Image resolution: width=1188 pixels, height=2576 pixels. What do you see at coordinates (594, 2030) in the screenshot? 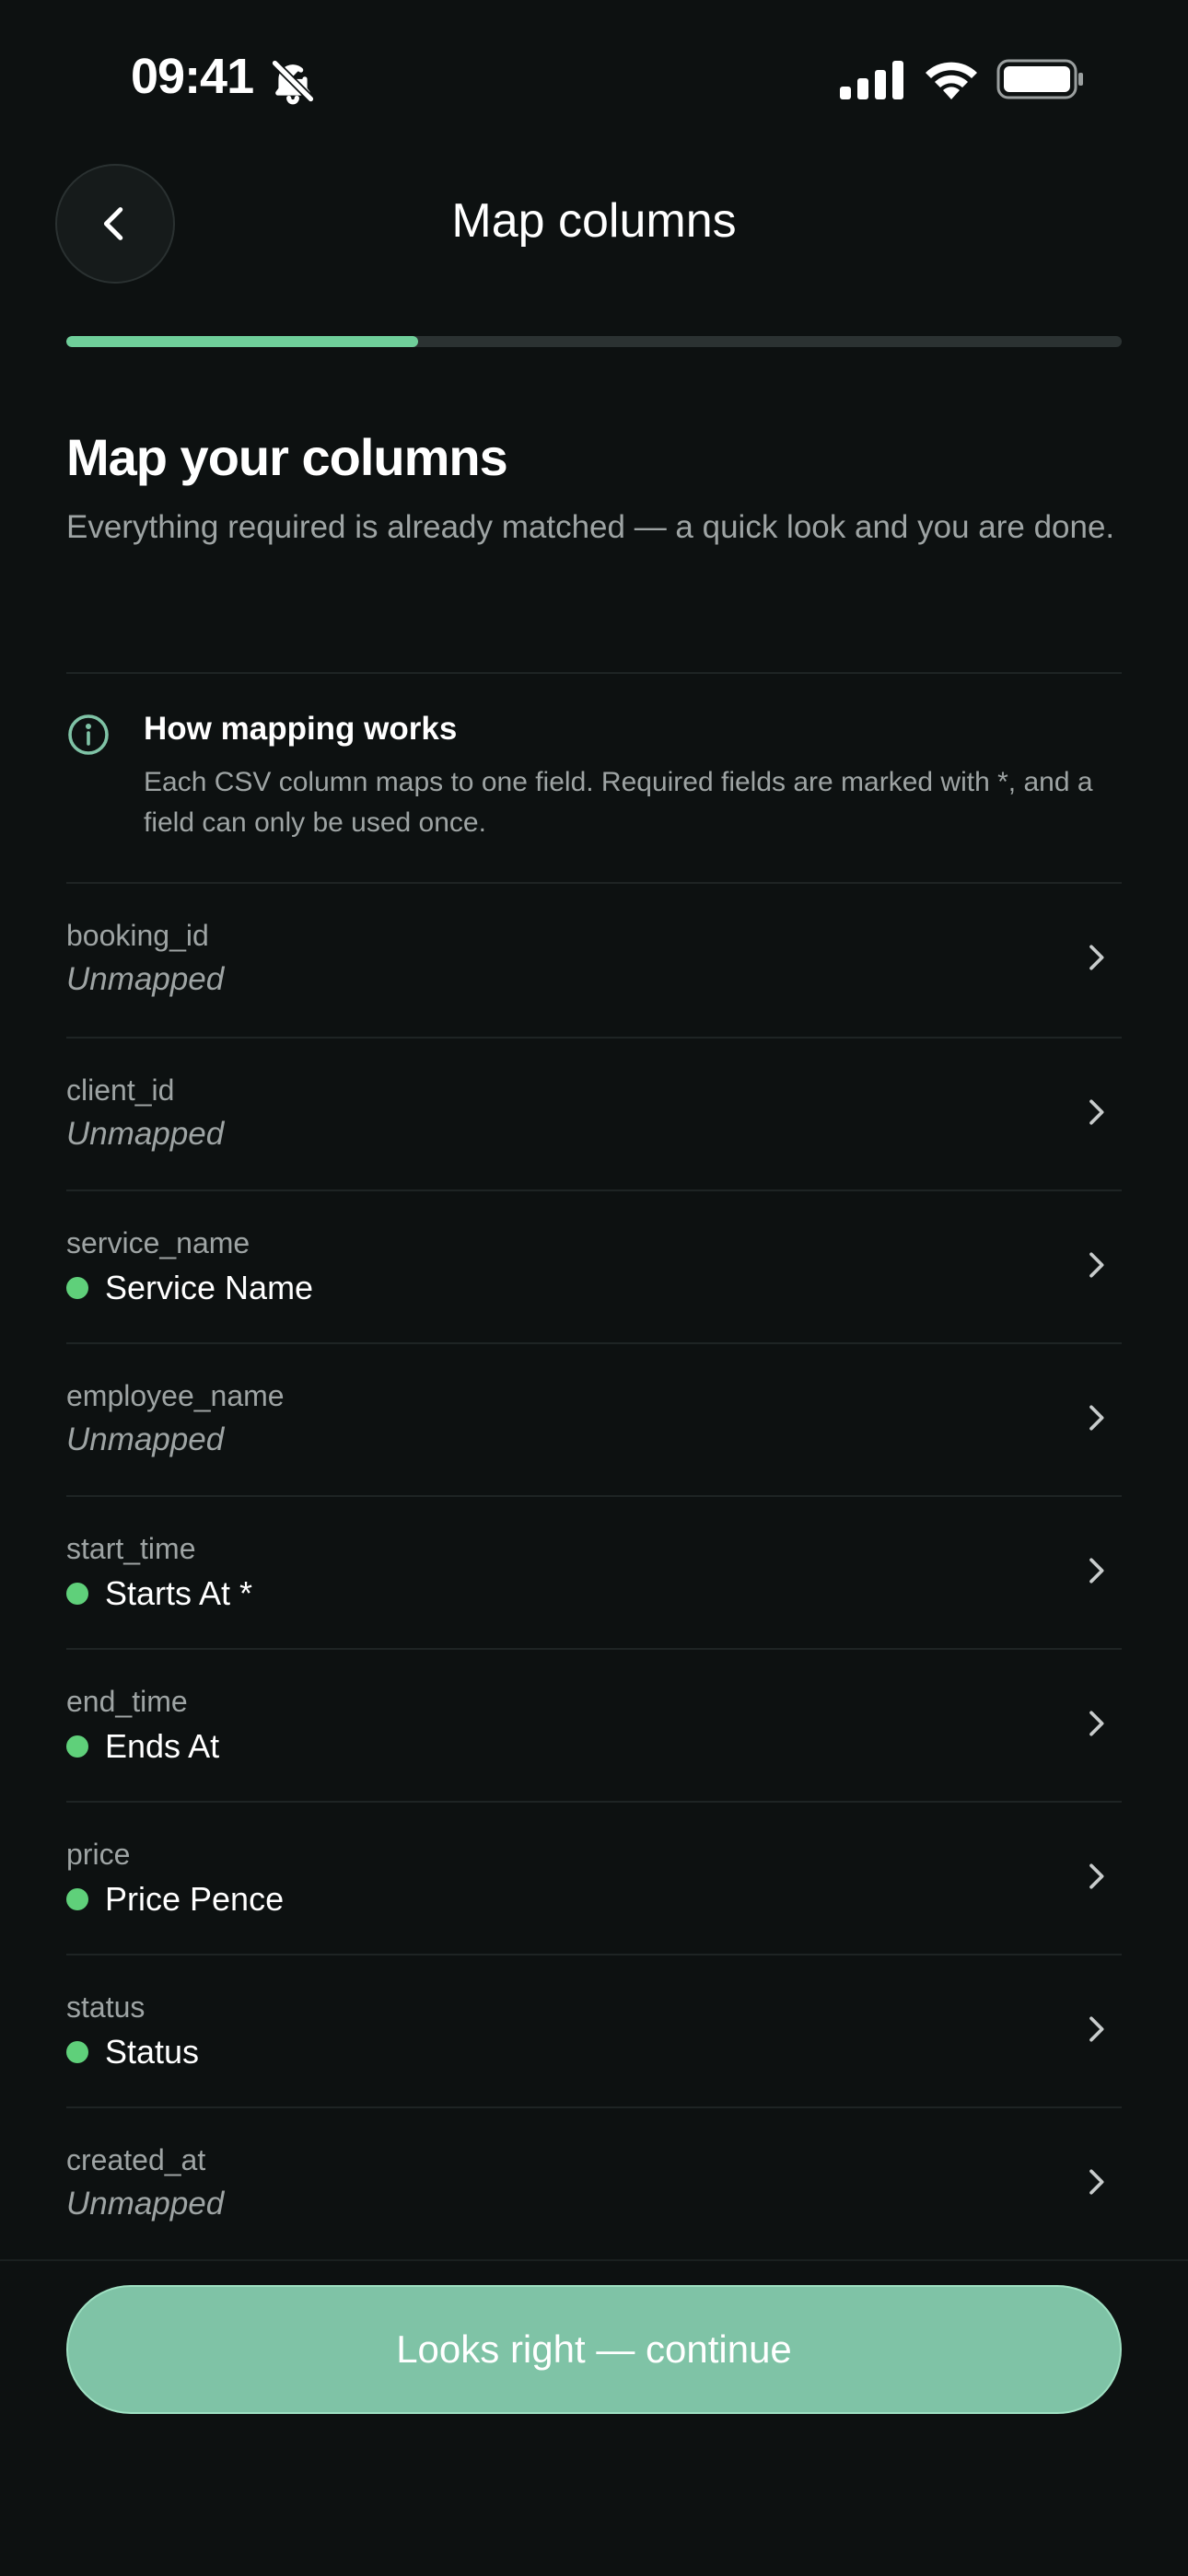
I see `mapping-row-status: status Status` at bounding box center [594, 2030].